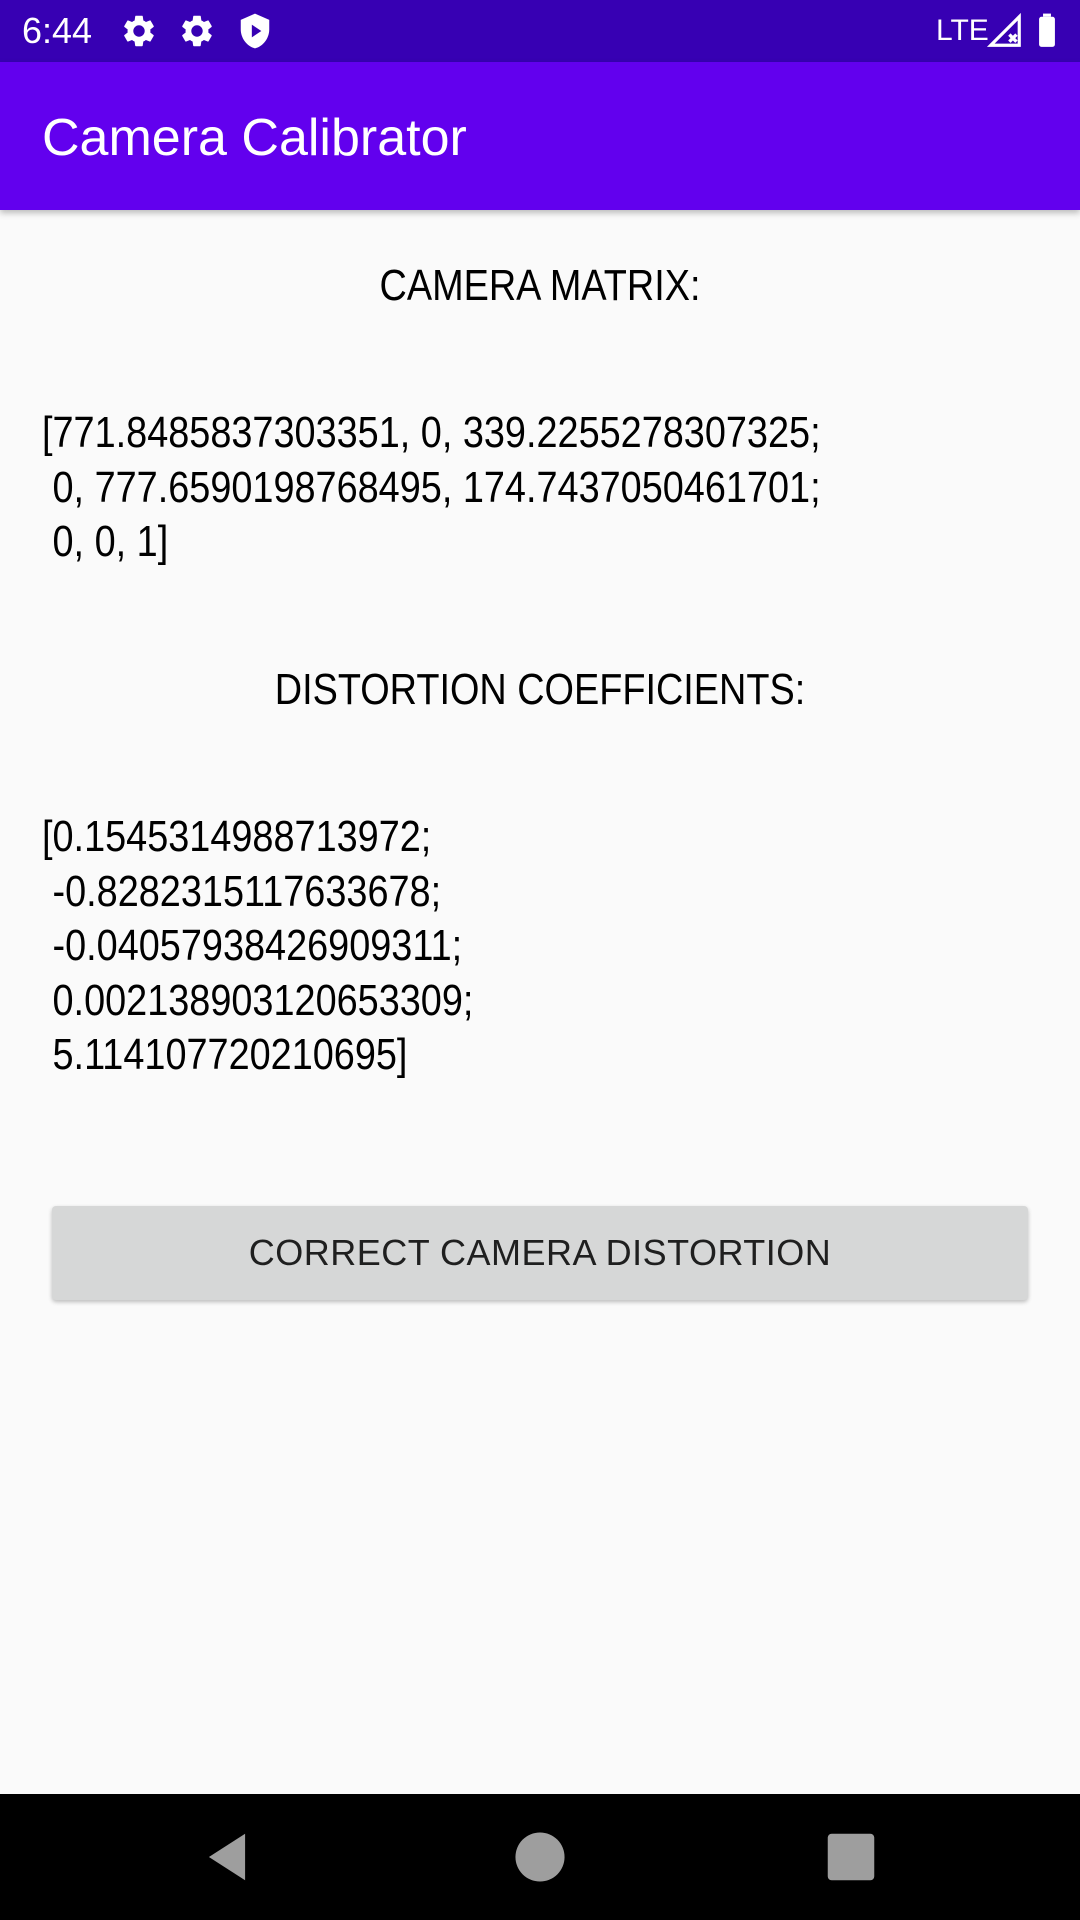 The image size is (1080, 1920). I want to click on home-icon, so click(540, 1857).